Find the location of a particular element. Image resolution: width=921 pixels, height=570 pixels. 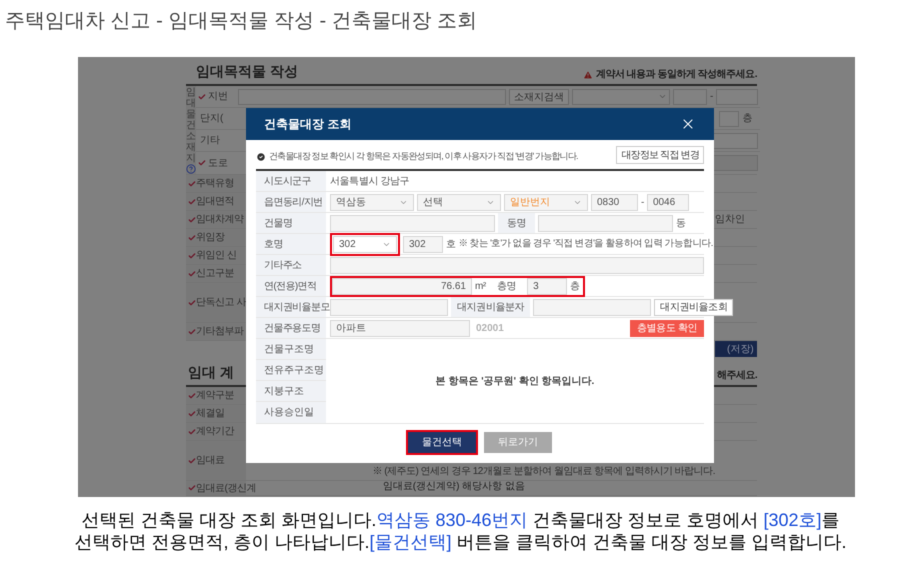

field-label: 위임장 is located at coordinates (210, 238).